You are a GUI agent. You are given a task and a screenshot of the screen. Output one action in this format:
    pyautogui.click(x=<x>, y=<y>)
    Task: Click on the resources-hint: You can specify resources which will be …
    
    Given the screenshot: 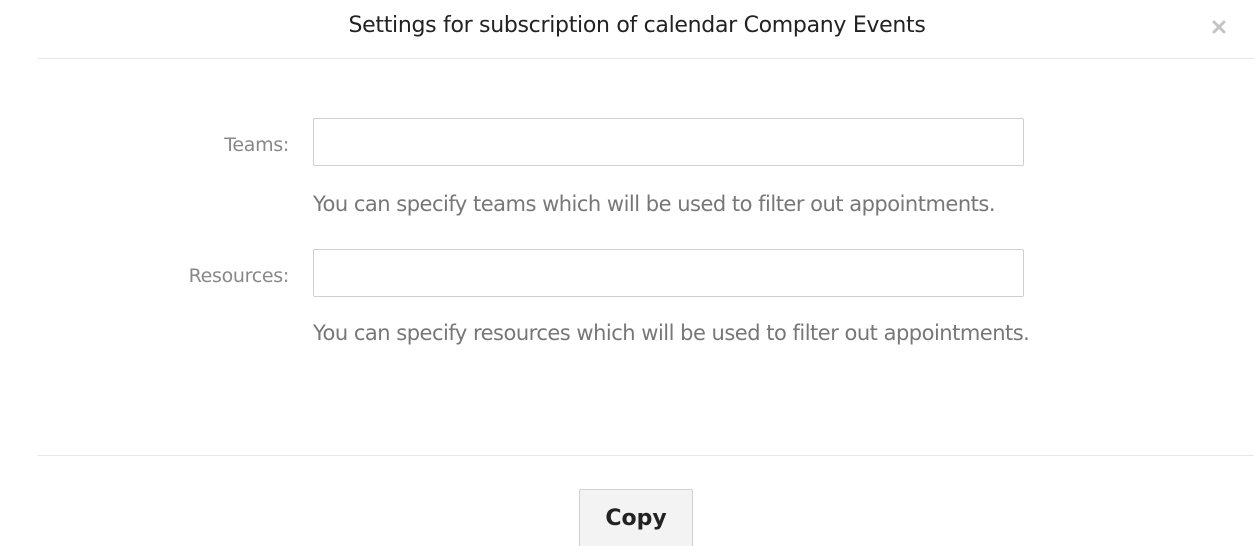 What is the action you would take?
    pyautogui.click(x=671, y=333)
    